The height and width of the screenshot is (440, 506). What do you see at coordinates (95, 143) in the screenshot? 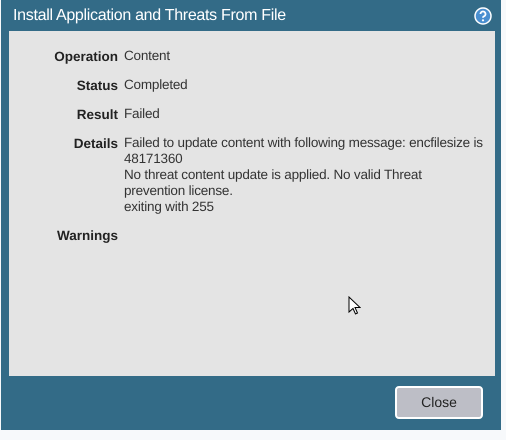
I see `field-label: Details` at bounding box center [95, 143].